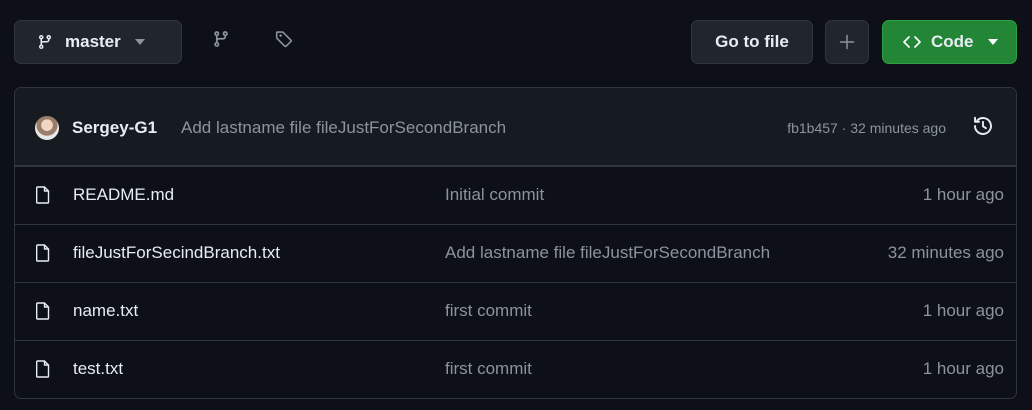 The height and width of the screenshot is (410, 1032). Describe the element at coordinates (93, 41) in the screenshot. I see `branch-name: master` at that location.